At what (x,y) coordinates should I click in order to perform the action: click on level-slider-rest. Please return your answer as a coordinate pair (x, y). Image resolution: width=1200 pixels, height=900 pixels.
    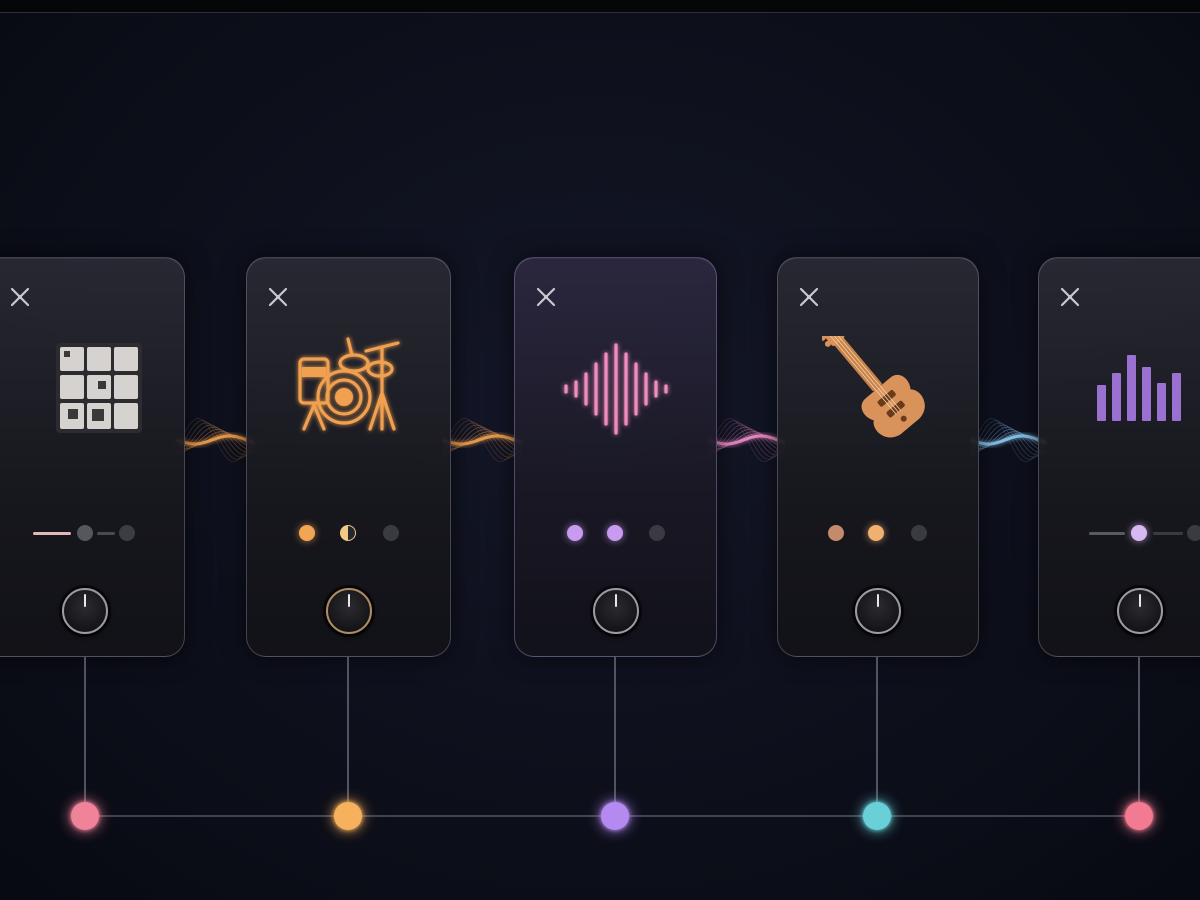
    Looking at the image, I should click on (1168, 533).